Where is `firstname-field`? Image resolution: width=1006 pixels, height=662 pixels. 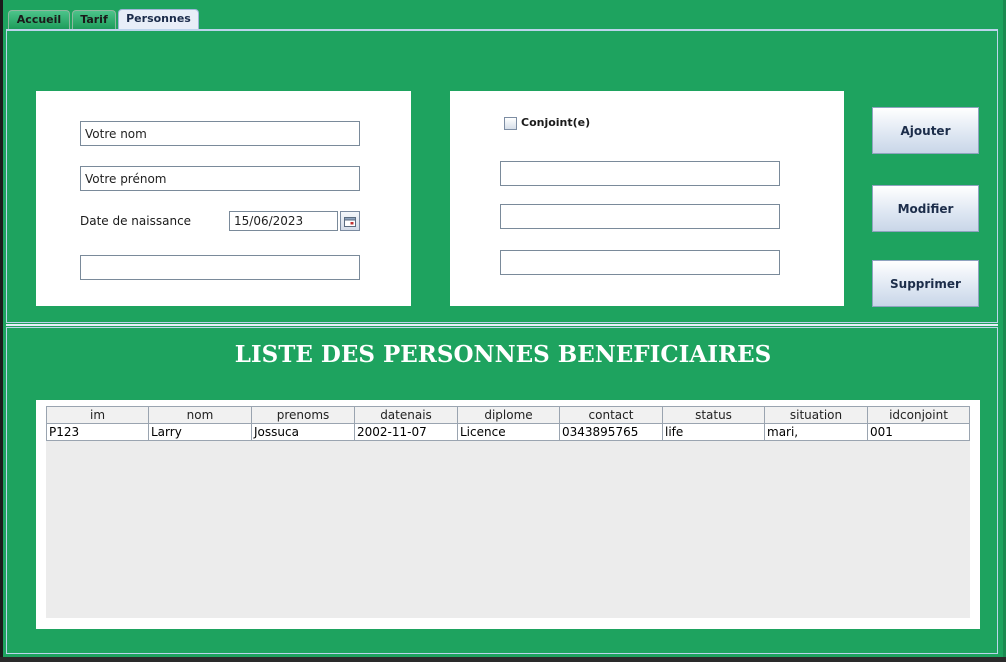
firstname-field is located at coordinates (220, 178).